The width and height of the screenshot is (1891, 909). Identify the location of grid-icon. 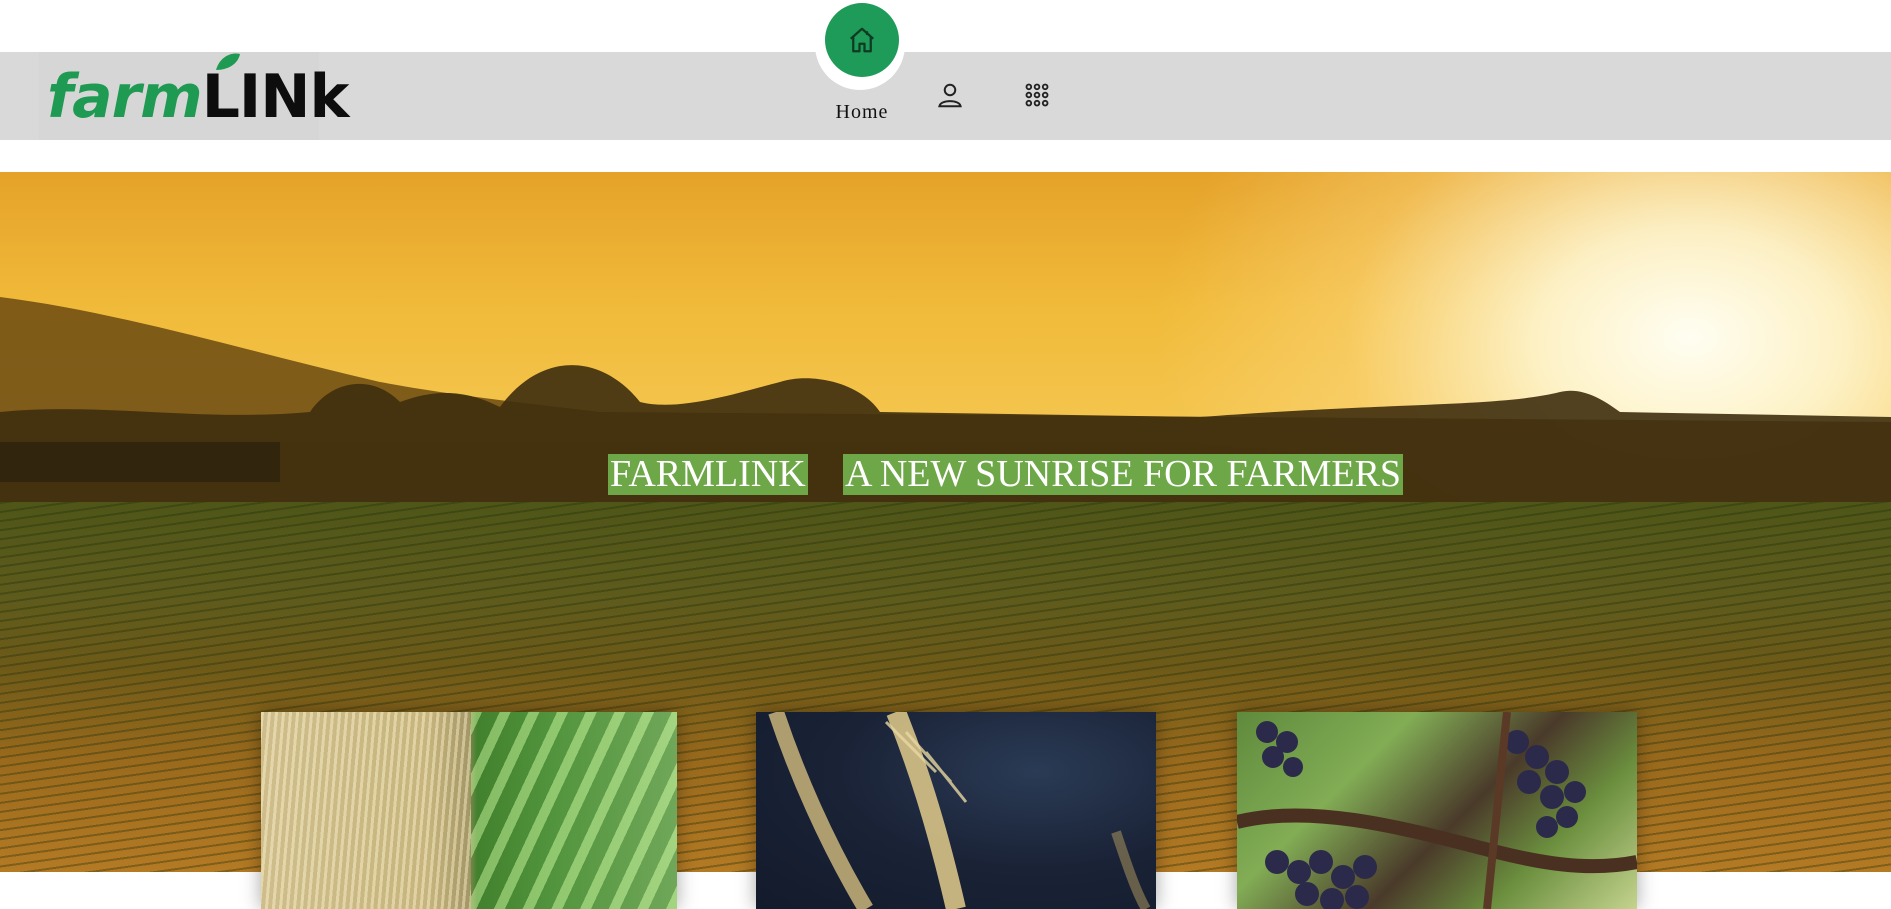
(1037, 95).